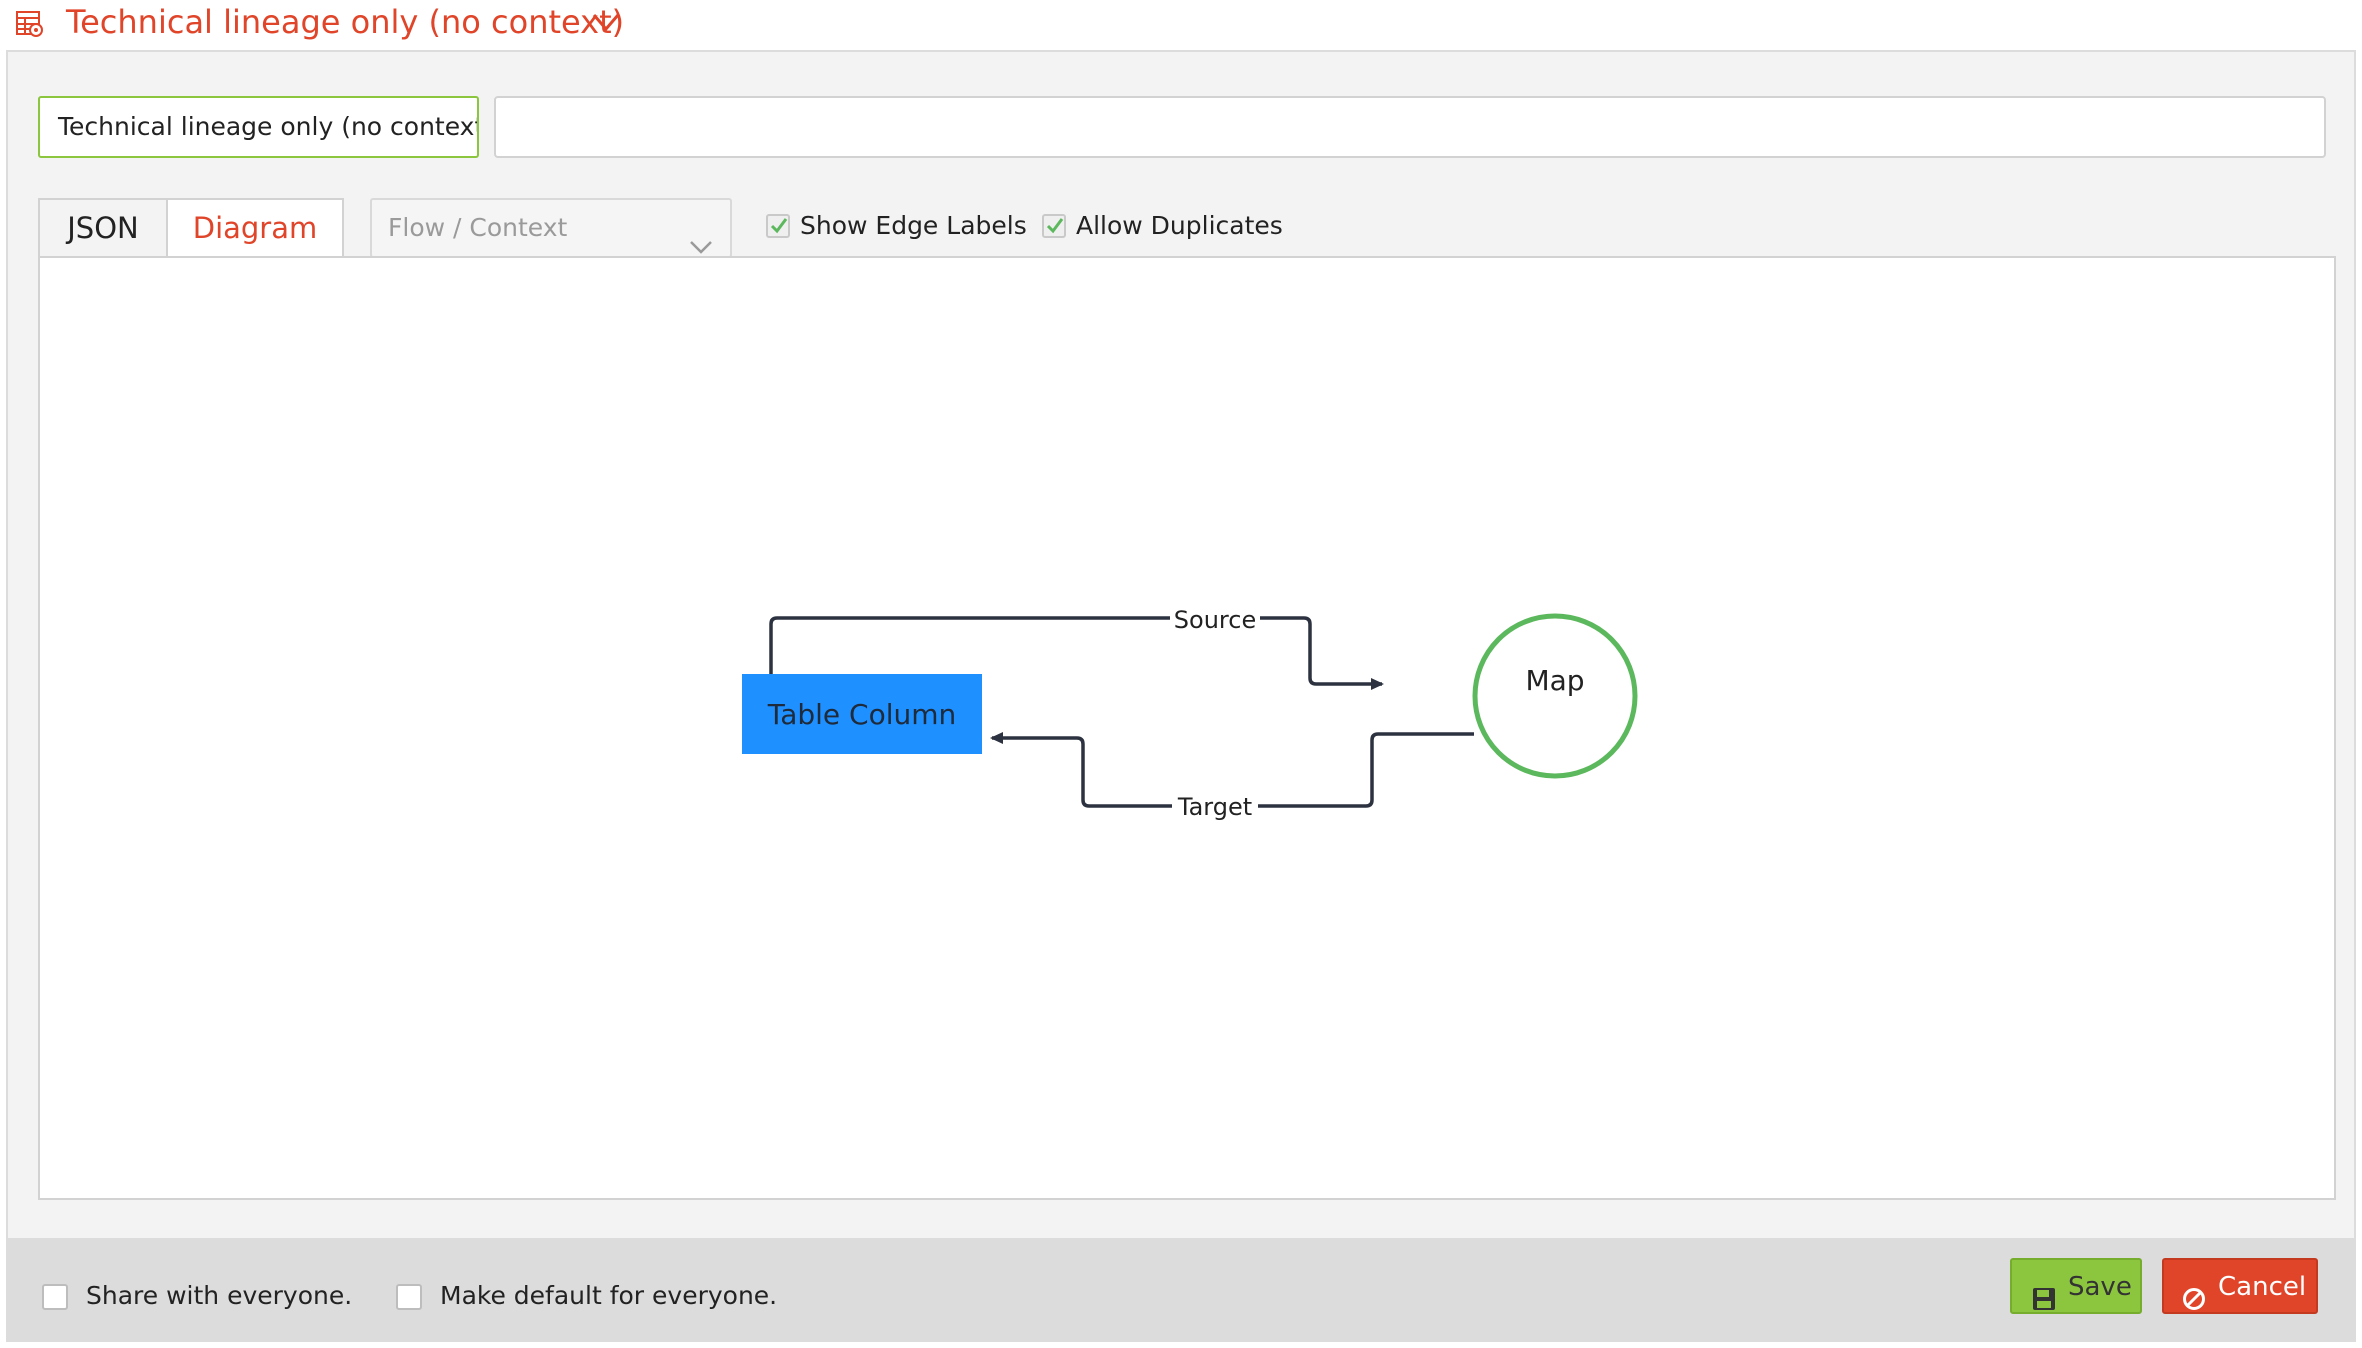 This screenshot has width=2362, height=1348. I want to click on edge-label-source: Source, so click(1215, 620).